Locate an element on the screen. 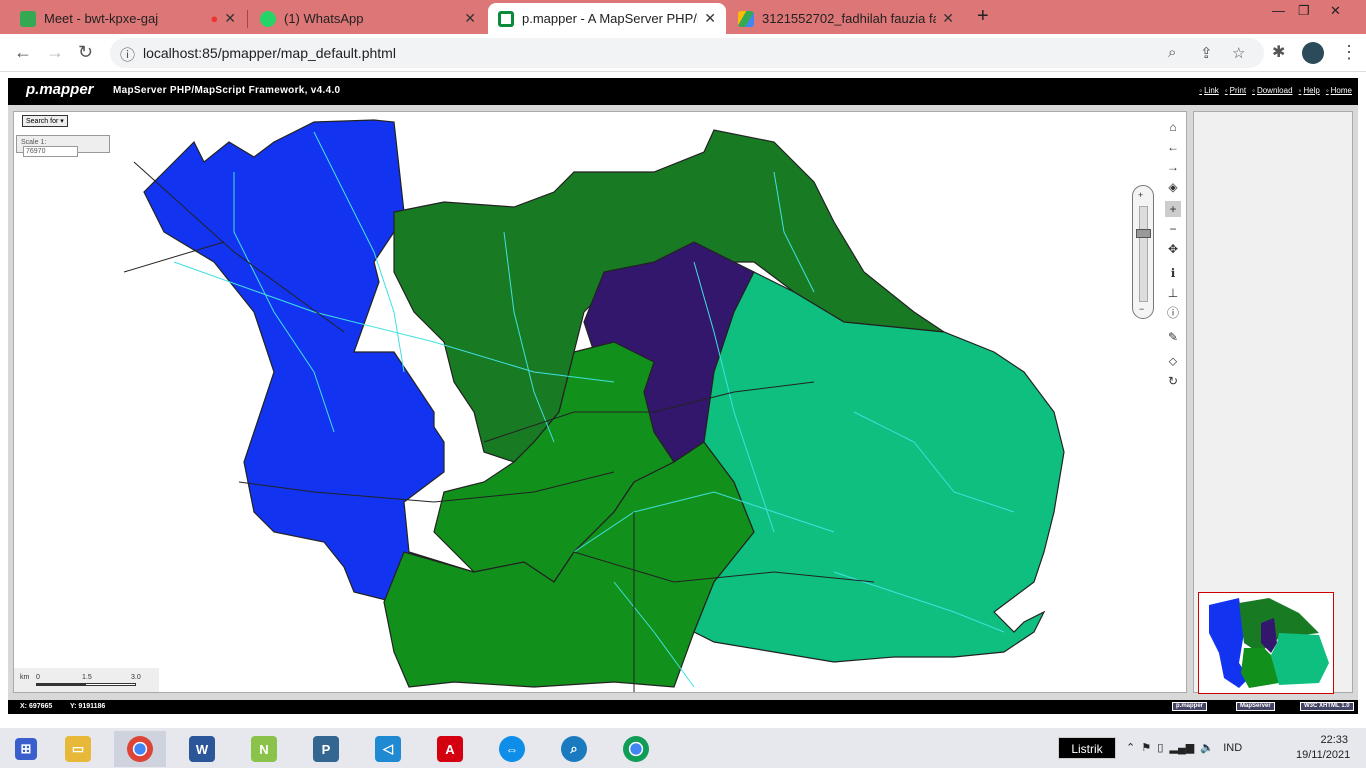 This screenshot has height=768, width=1366. acrobat-icon: A is located at coordinates (450, 749).